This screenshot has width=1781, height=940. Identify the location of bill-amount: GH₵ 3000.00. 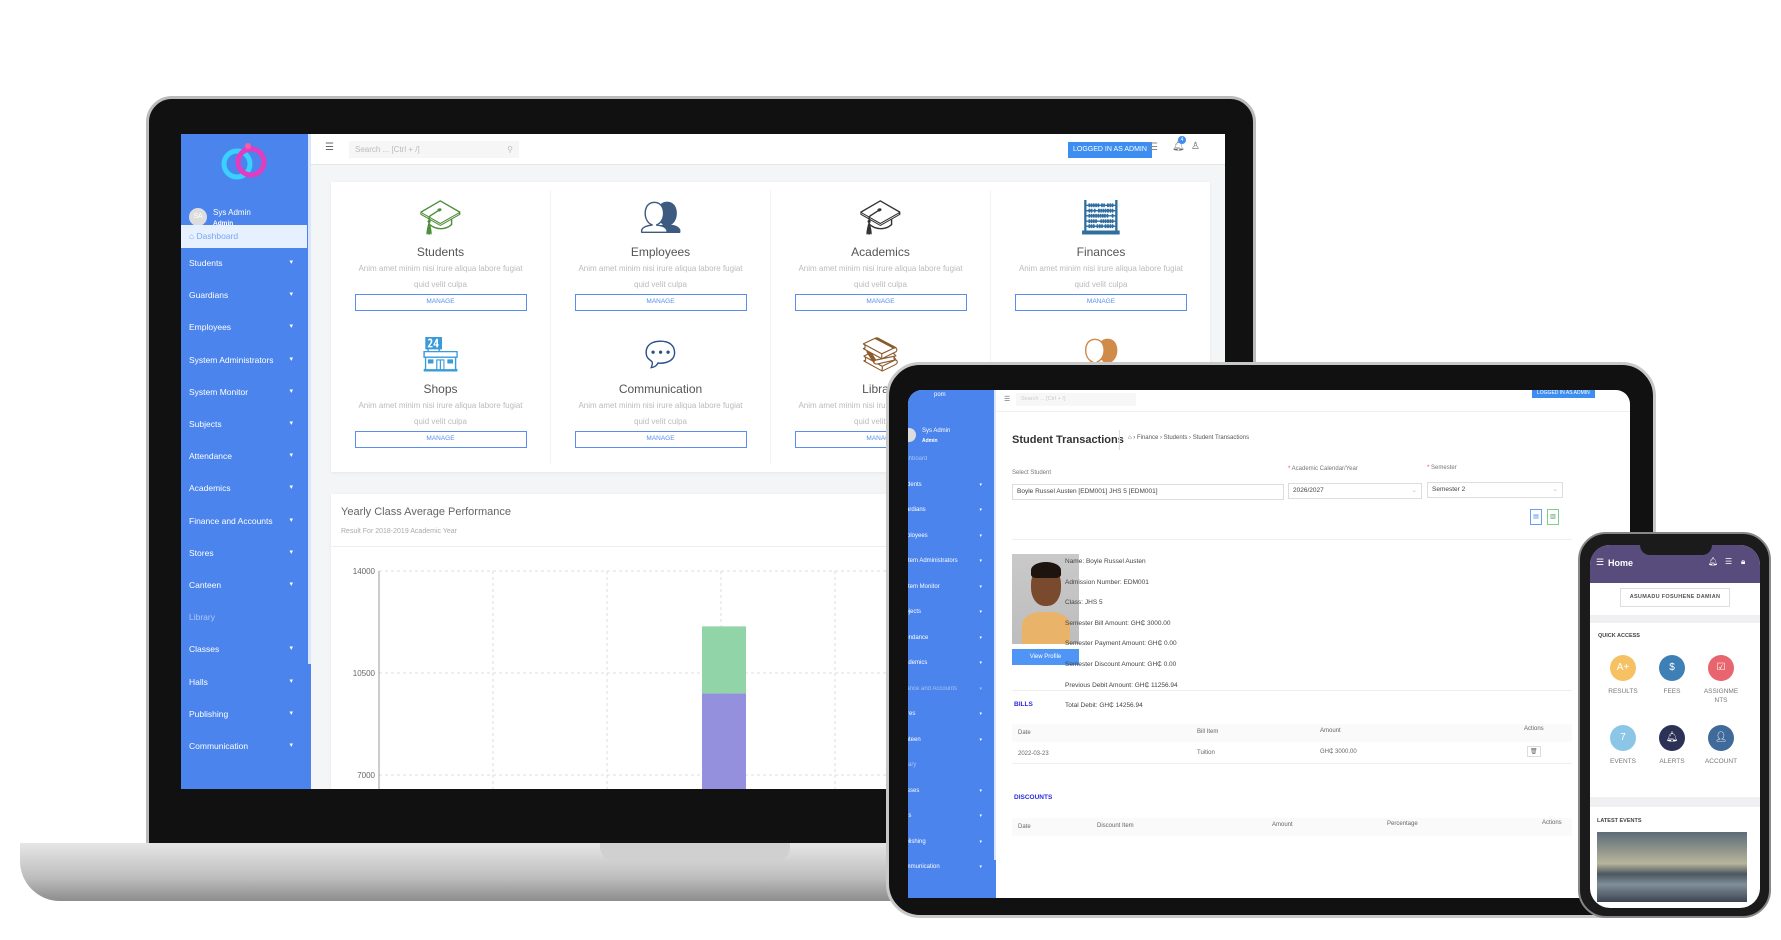
(1338, 752).